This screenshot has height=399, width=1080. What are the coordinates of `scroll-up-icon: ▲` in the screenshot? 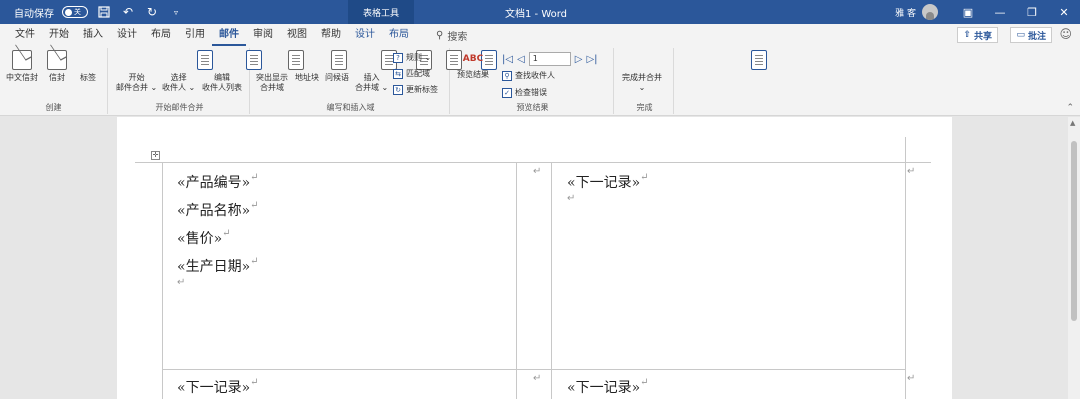 It's located at (1072, 123).